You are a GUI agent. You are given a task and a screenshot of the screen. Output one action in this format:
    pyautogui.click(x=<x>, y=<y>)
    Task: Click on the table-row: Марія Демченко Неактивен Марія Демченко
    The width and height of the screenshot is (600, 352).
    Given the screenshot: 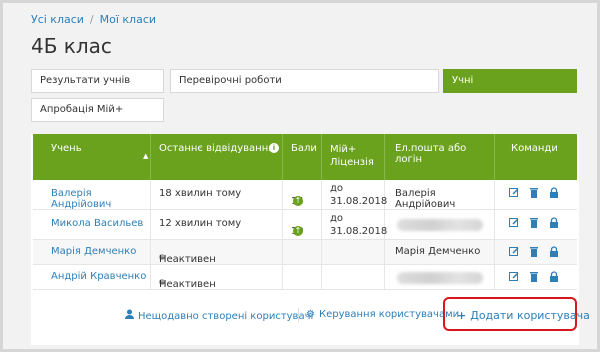 What is the action you would take?
    pyautogui.click(x=305, y=252)
    